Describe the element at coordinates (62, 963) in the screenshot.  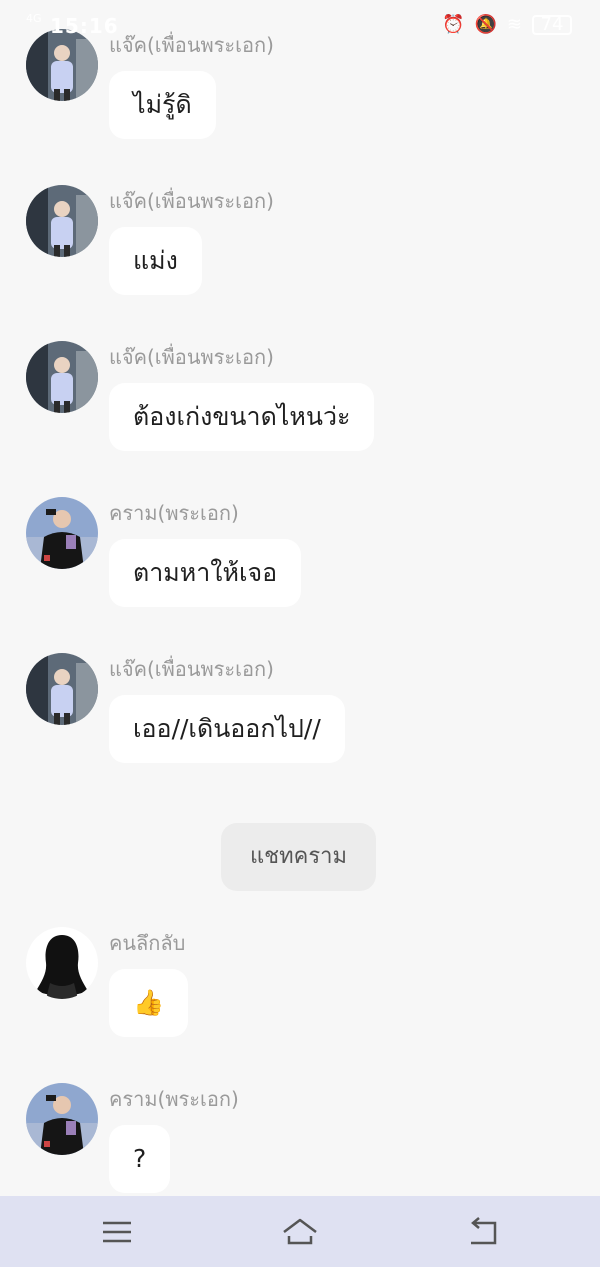
I see `mystery-avatar` at that location.